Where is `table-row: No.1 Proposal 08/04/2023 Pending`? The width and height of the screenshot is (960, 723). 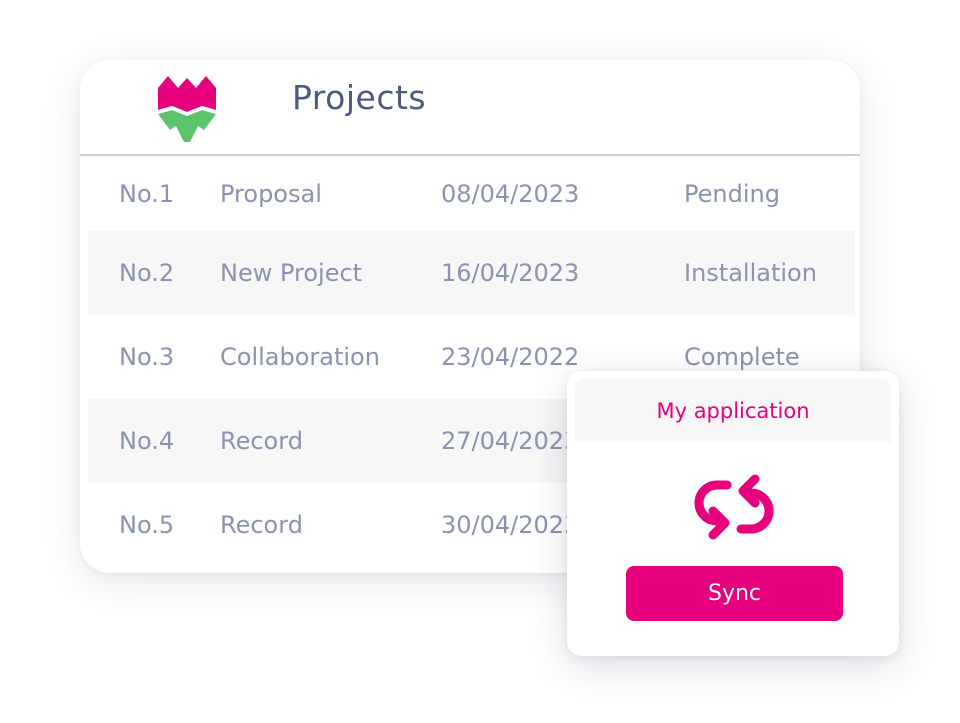
table-row: No.1 Proposal 08/04/2023 Pending is located at coordinates (470, 193).